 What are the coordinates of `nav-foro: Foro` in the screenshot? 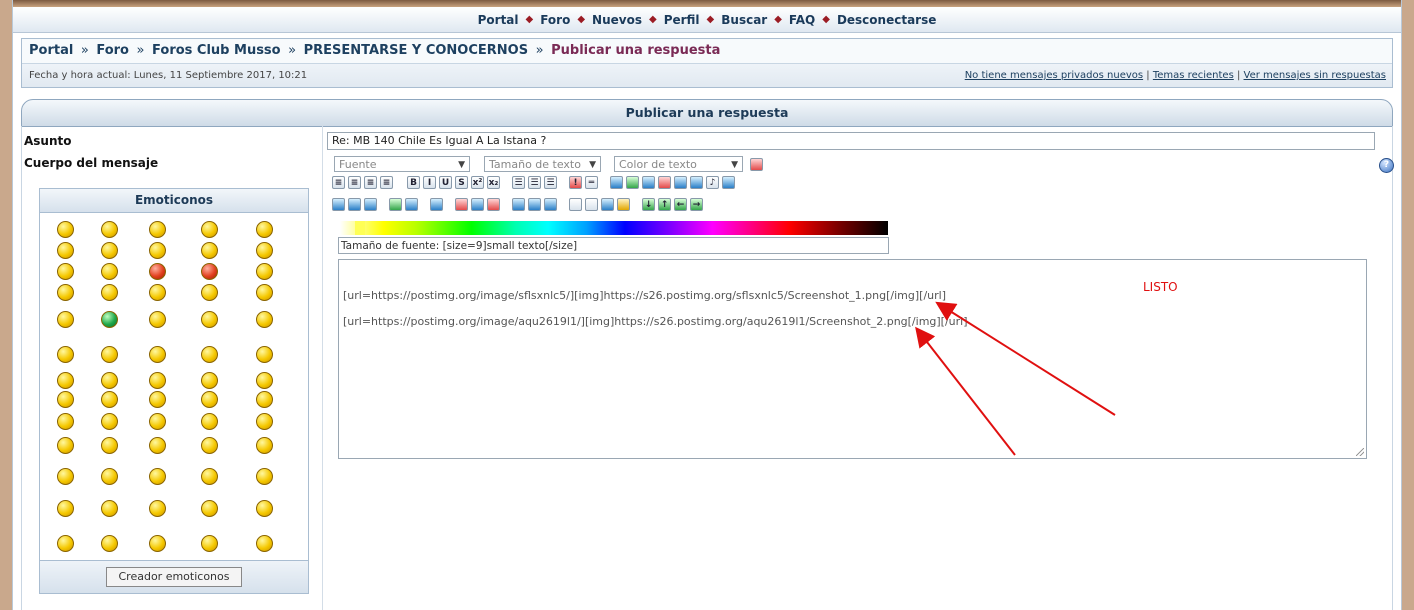 It's located at (555, 20).